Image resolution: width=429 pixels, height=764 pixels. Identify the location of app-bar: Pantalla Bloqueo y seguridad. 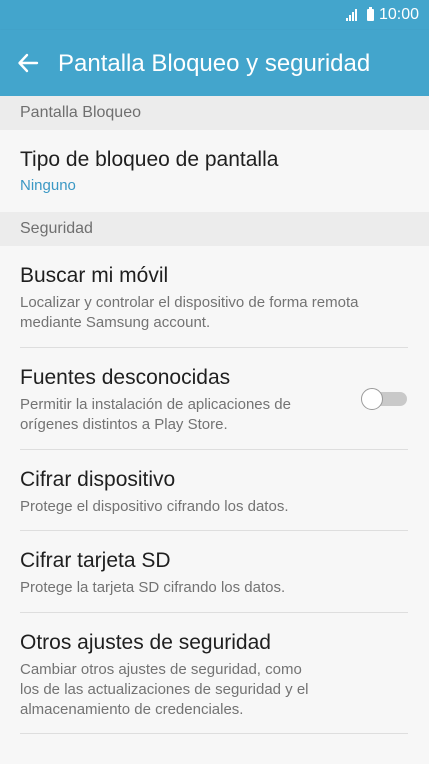
(214, 63).